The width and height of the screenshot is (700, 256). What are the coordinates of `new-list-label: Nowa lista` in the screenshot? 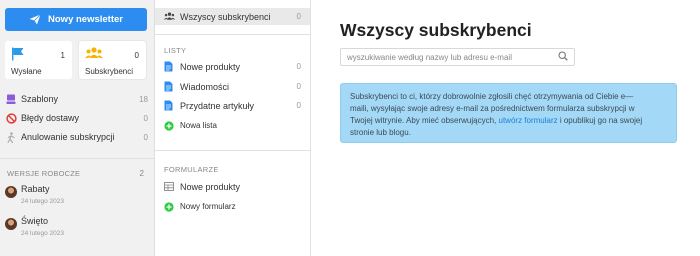 It's located at (198, 125).